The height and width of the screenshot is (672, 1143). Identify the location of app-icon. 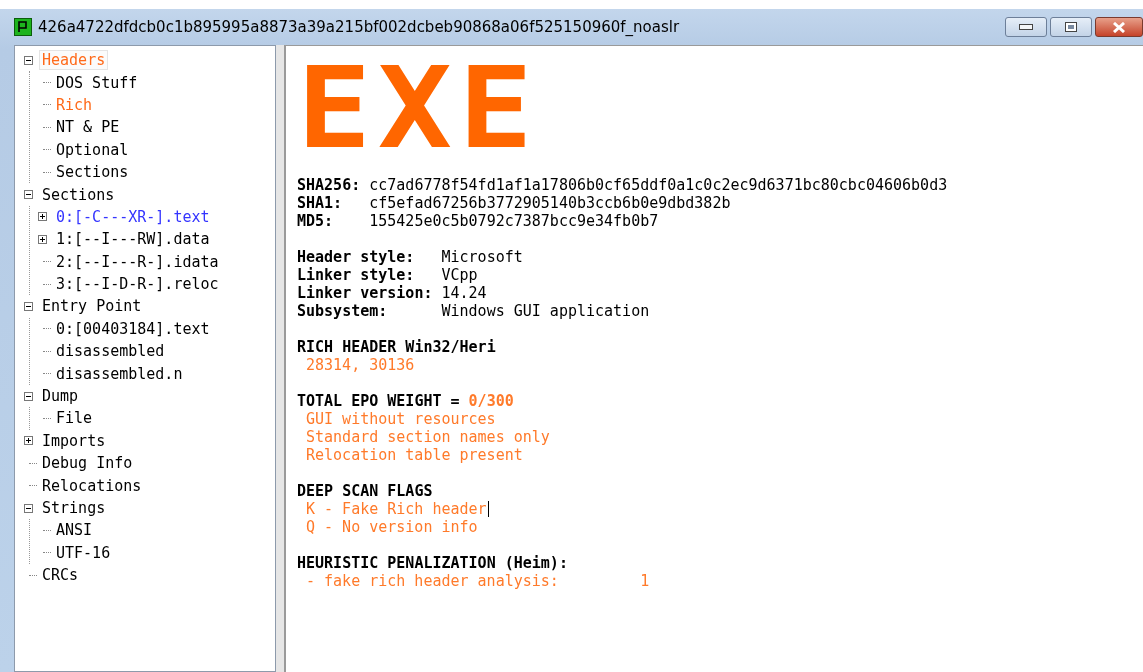
(23, 27).